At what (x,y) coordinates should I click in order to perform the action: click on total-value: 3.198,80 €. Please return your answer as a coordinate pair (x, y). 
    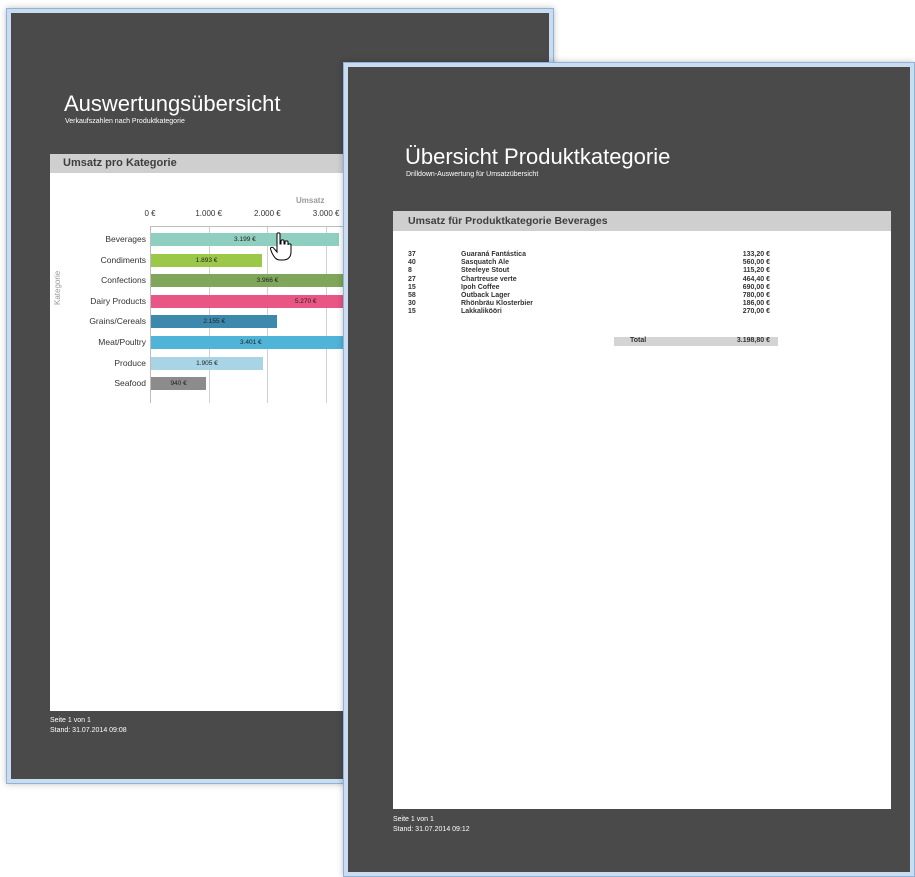
    Looking at the image, I should click on (753, 340).